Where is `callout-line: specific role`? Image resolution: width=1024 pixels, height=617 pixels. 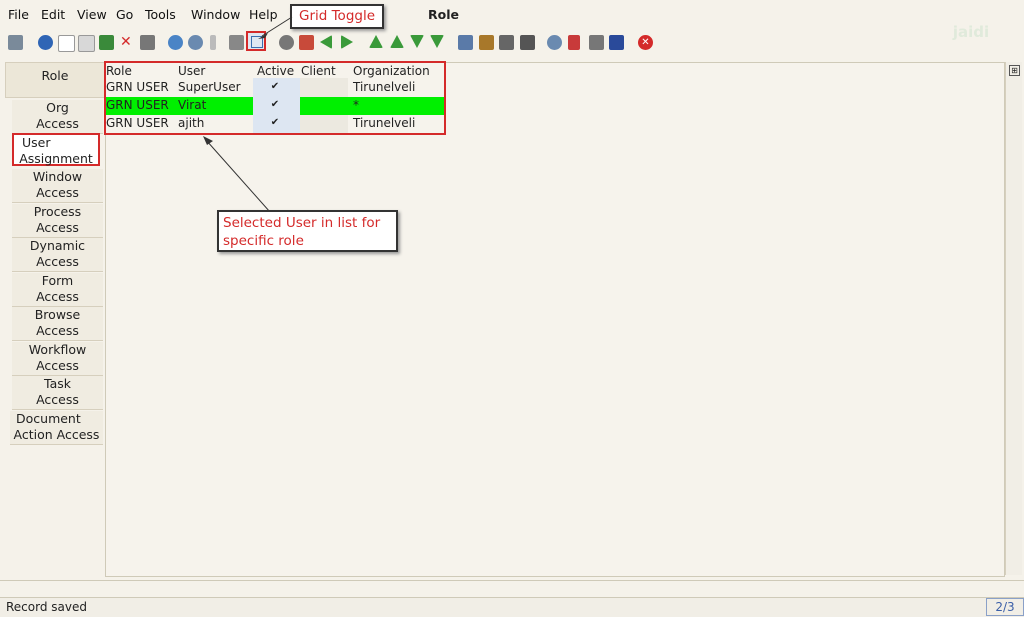
callout-line: specific role is located at coordinates (263, 241).